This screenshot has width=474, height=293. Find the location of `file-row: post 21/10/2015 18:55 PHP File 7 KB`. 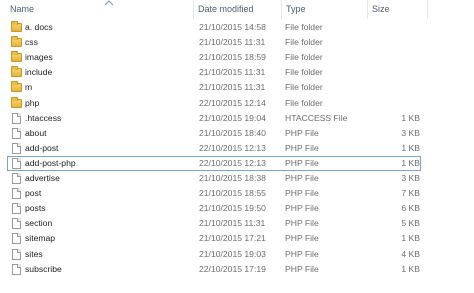

file-row: post 21/10/2015 18:55 PHP File 7 KB is located at coordinates (214, 193).